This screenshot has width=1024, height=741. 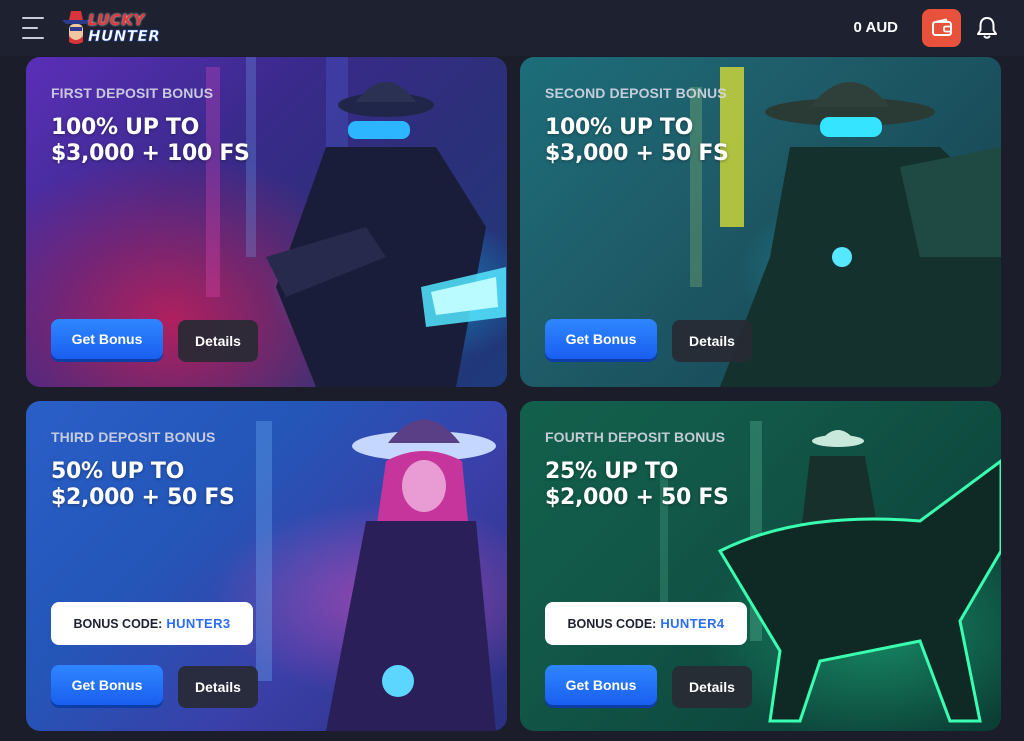 I want to click on bell-icon, so click(x=987, y=28).